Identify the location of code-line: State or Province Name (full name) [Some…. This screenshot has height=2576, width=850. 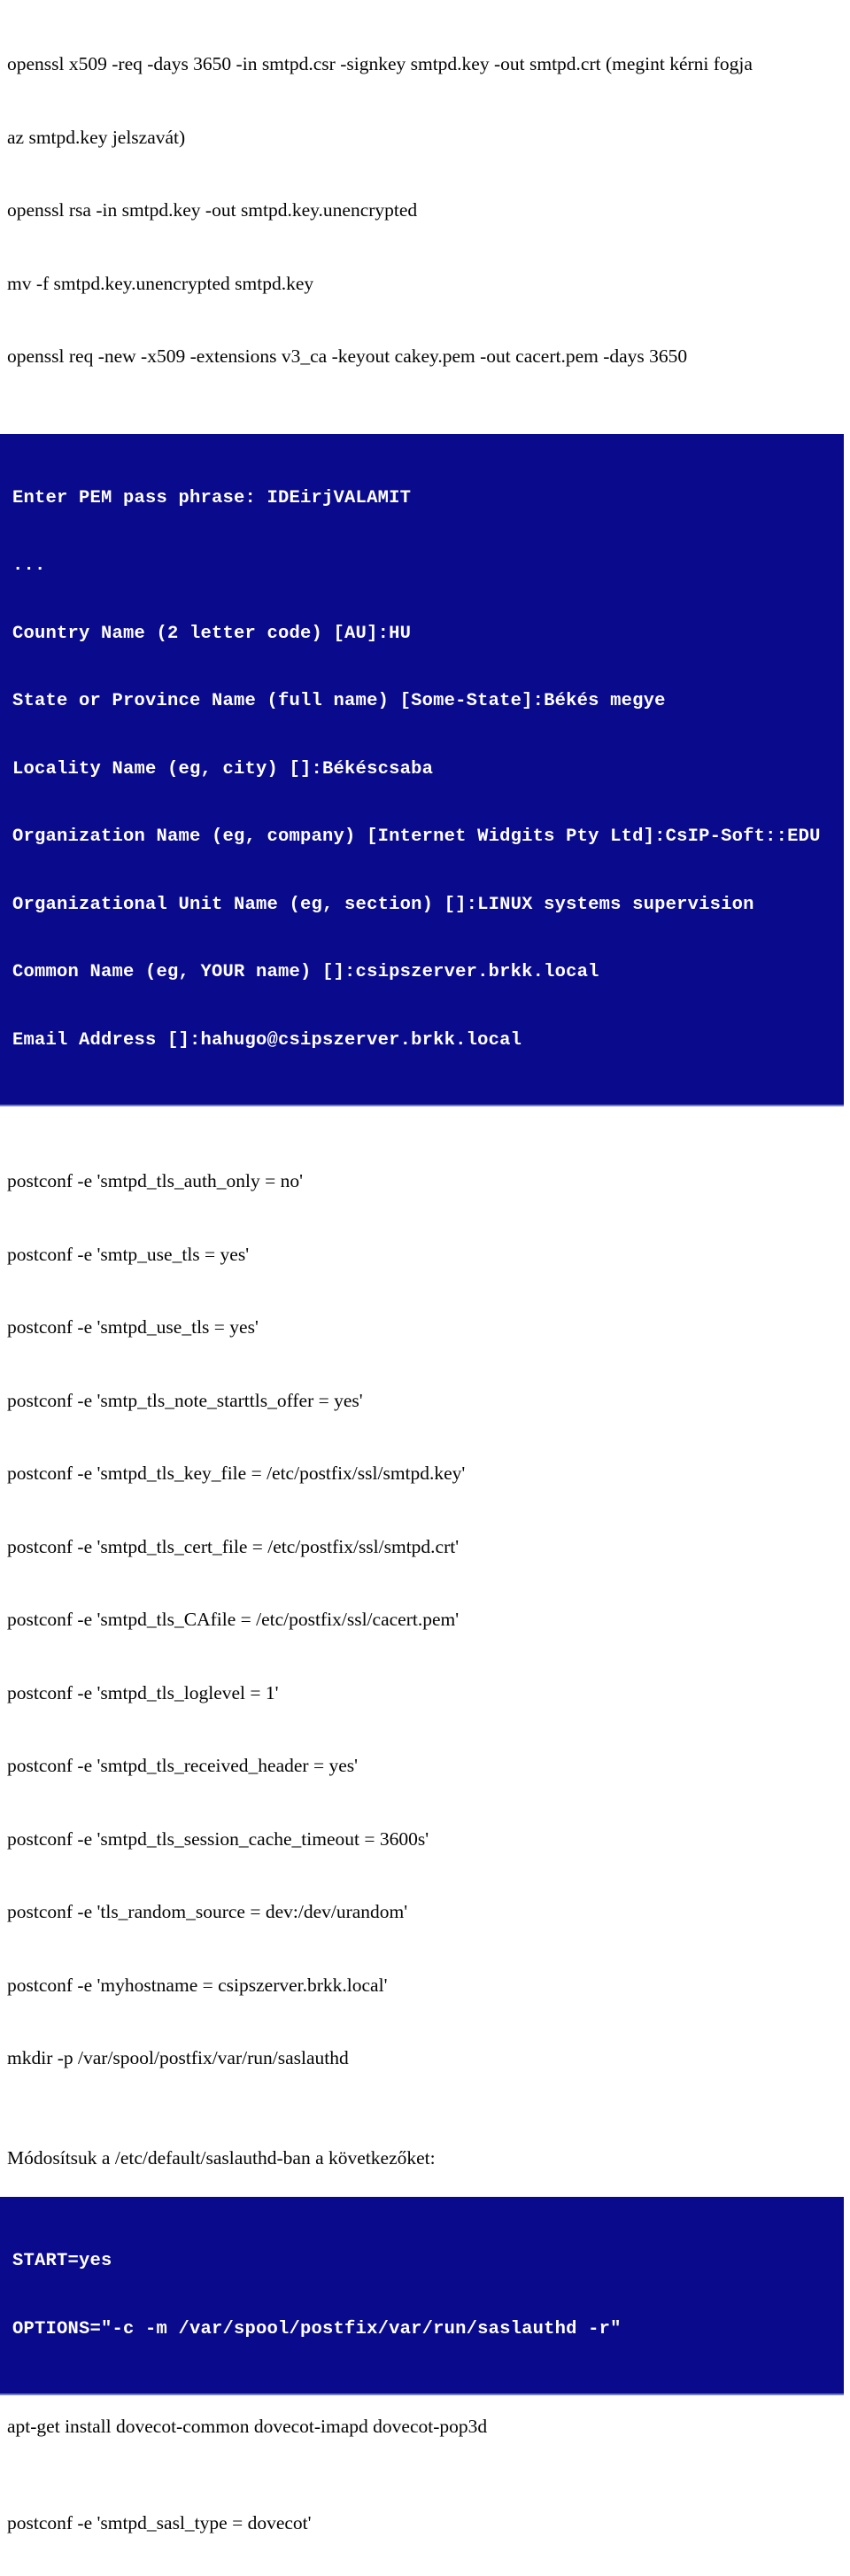
(428, 701).